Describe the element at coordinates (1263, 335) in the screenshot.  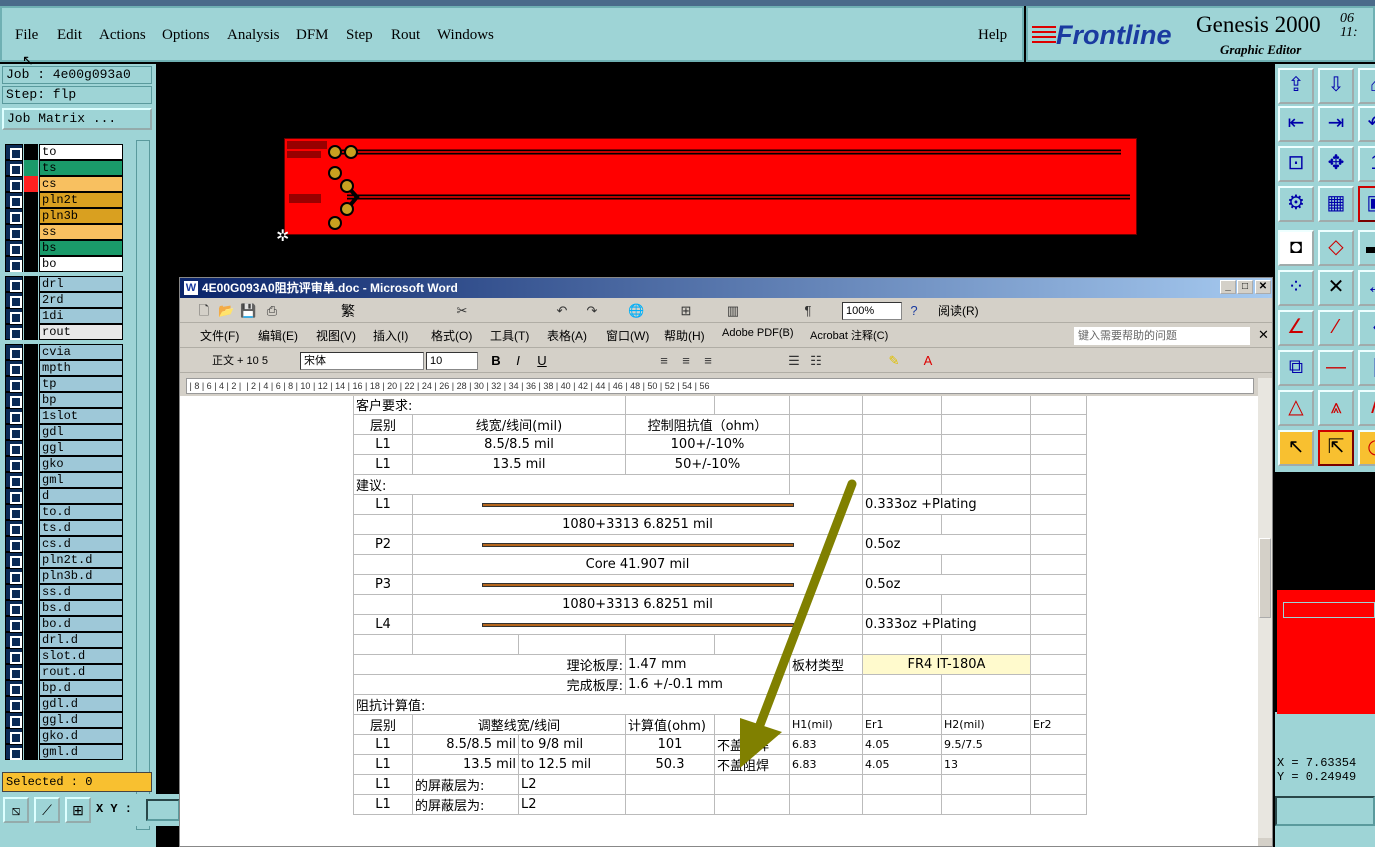
I see `close-doc-icon: ✕` at that location.